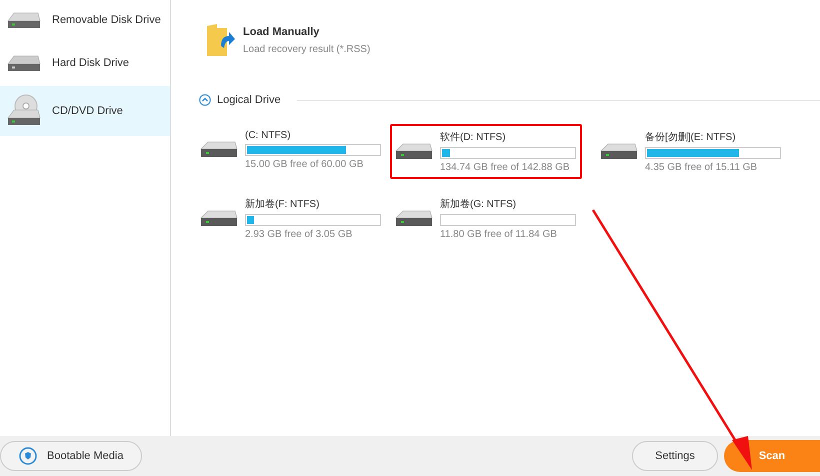 The height and width of the screenshot is (476, 820). Describe the element at coordinates (28, 456) in the screenshot. I see `shield-icon` at that location.